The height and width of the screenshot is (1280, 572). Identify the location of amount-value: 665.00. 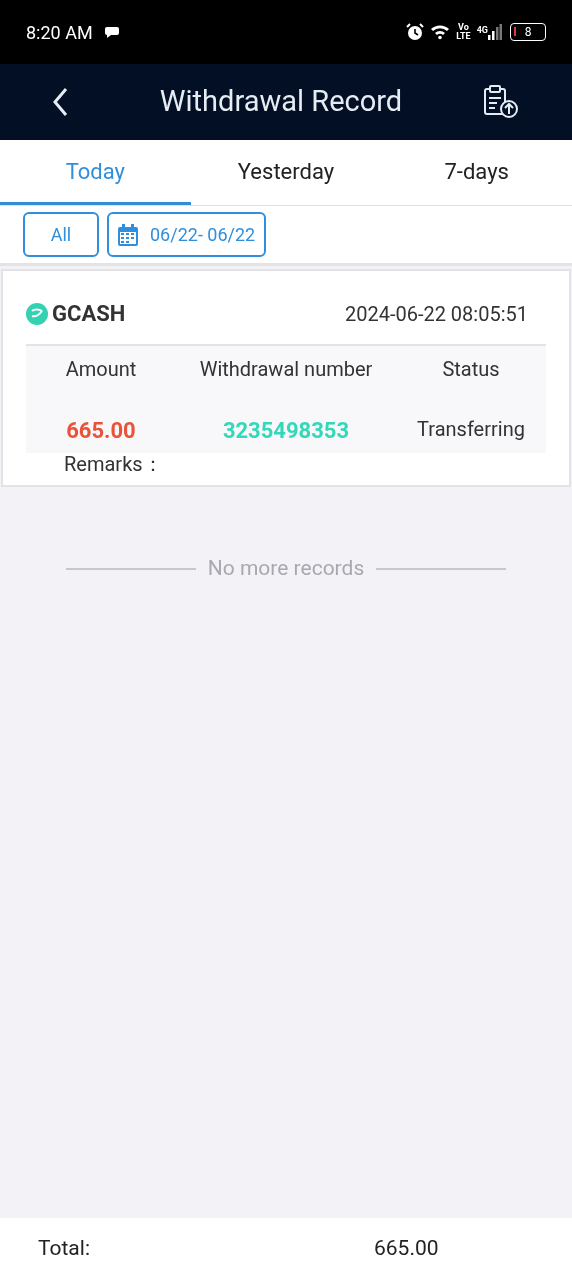
(101, 431).